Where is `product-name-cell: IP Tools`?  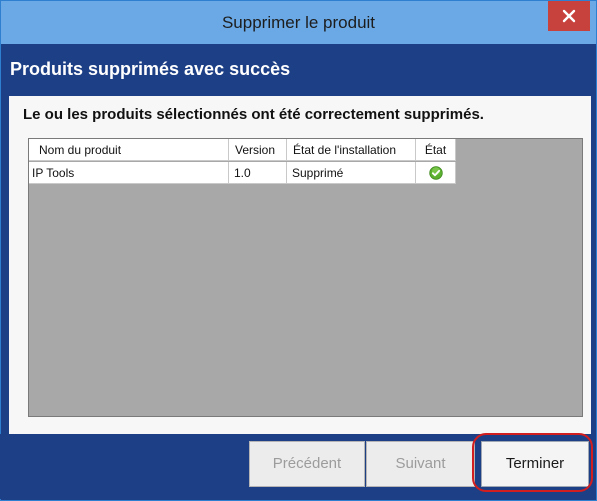 product-name-cell: IP Tools is located at coordinates (129, 173).